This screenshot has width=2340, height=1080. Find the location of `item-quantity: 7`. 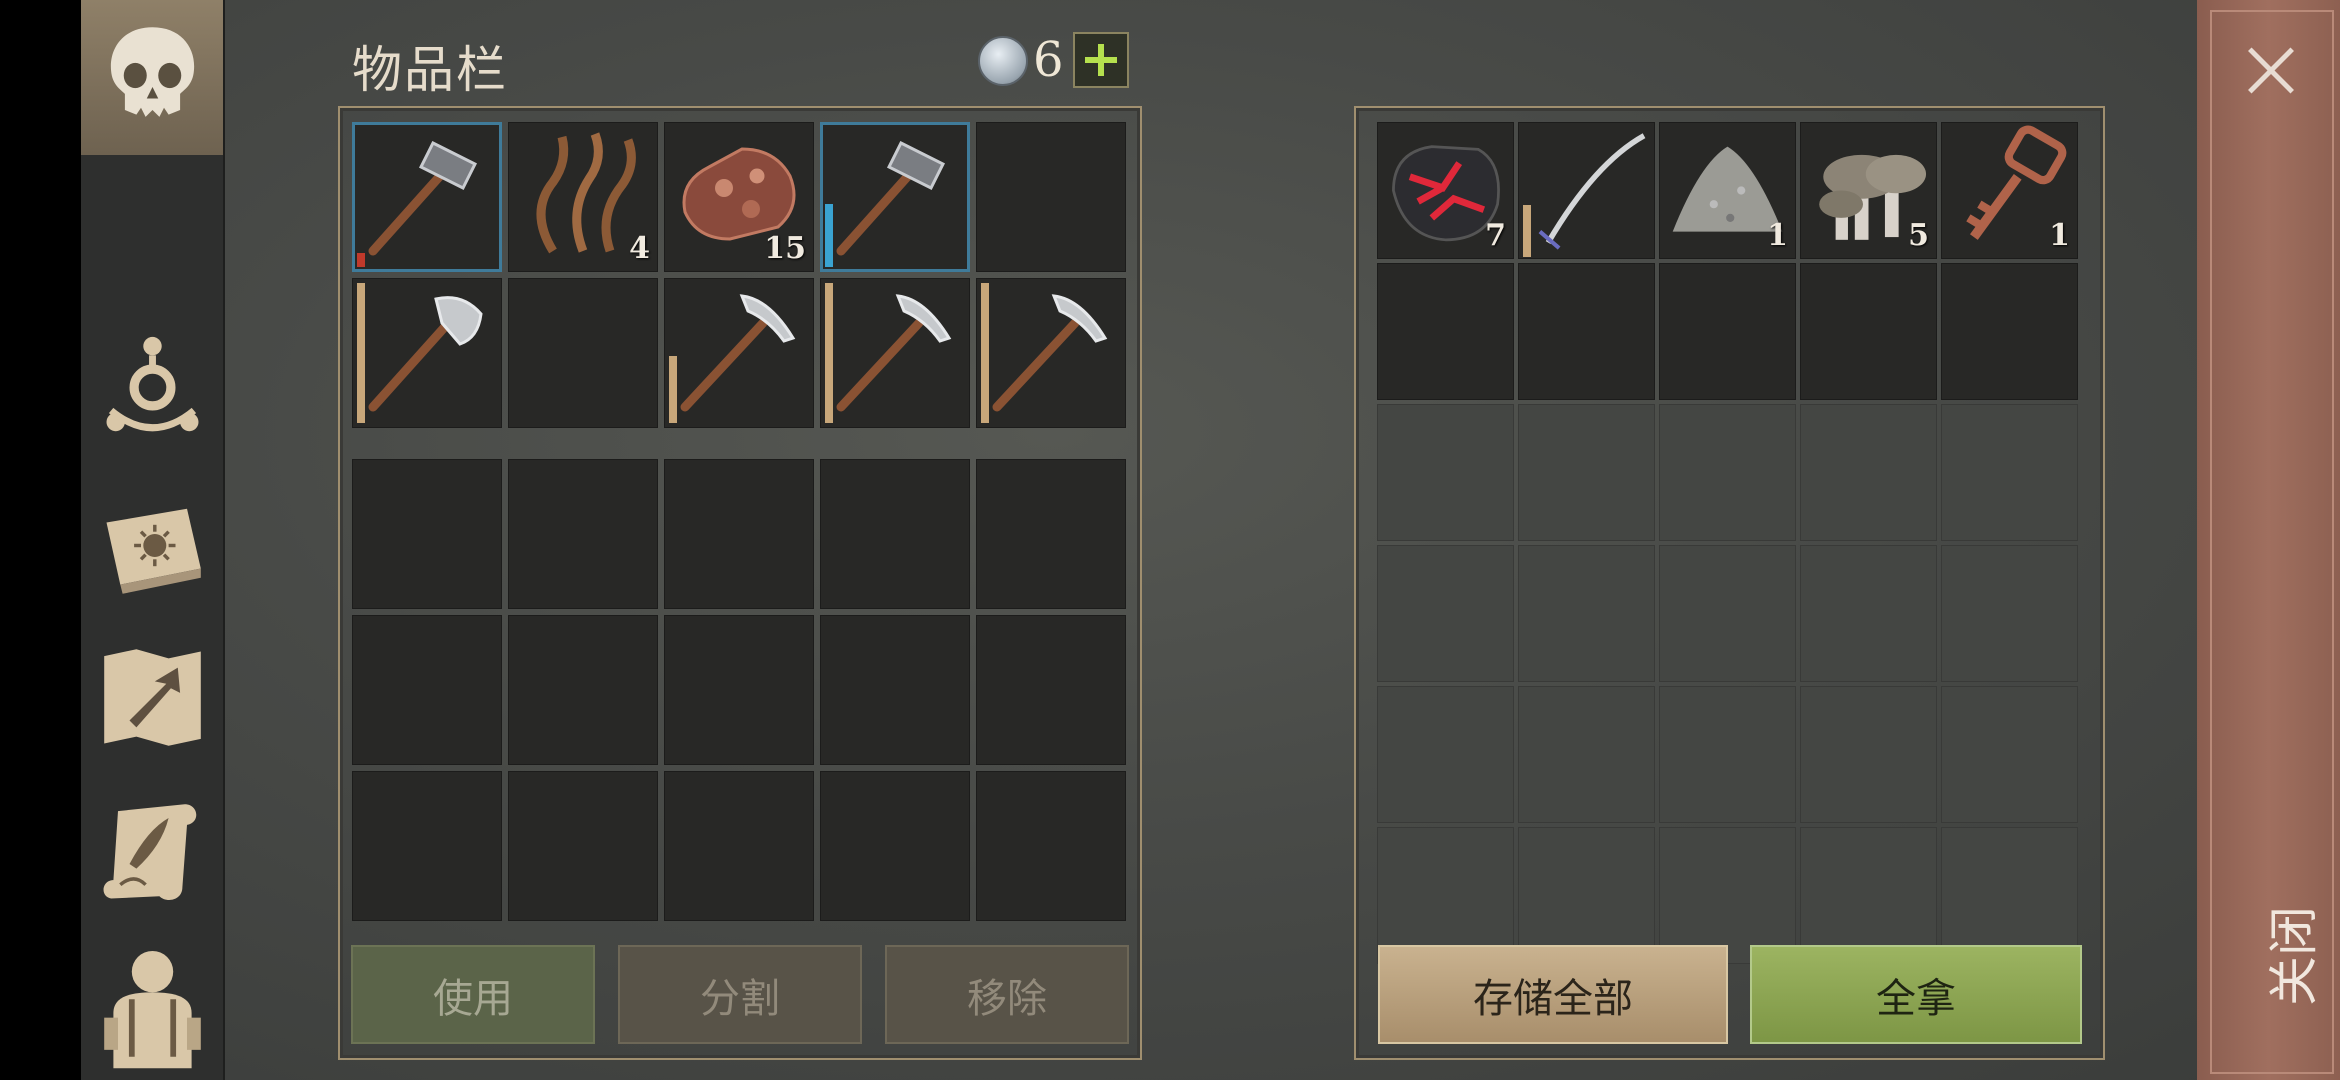

item-quantity: 7 is located at coordinates (1495, 235).